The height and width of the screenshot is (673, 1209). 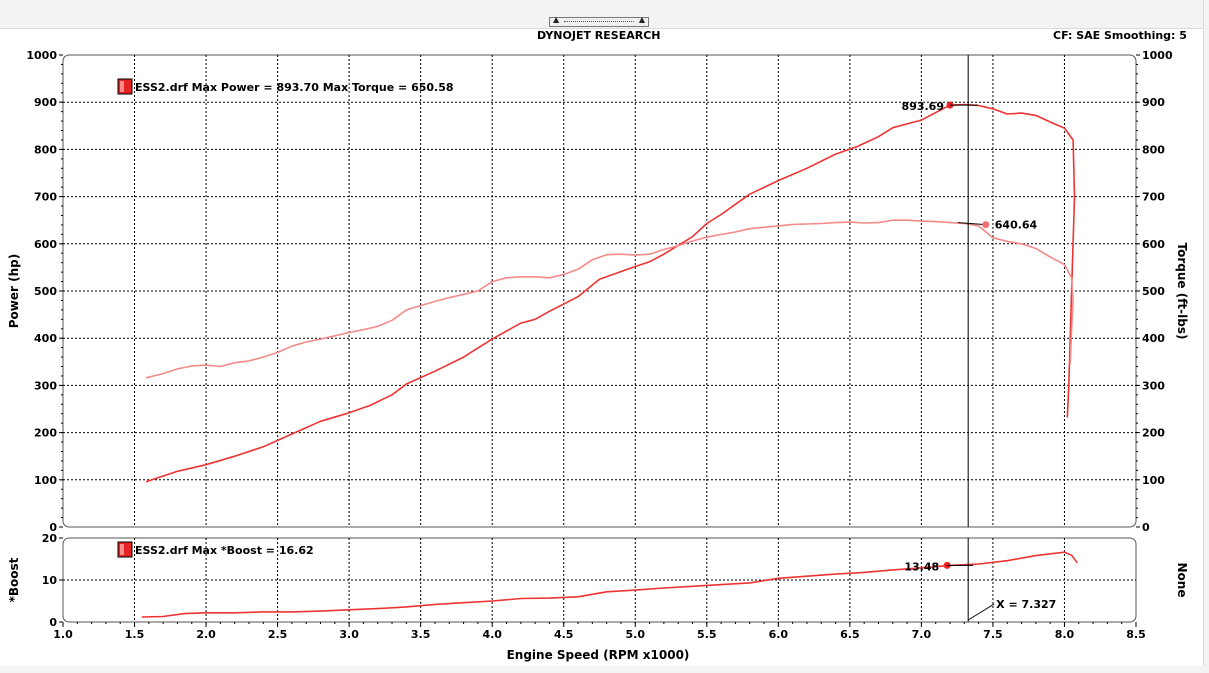 I want to click on y2-tick-label: 500, so click(x=1153, y=291).